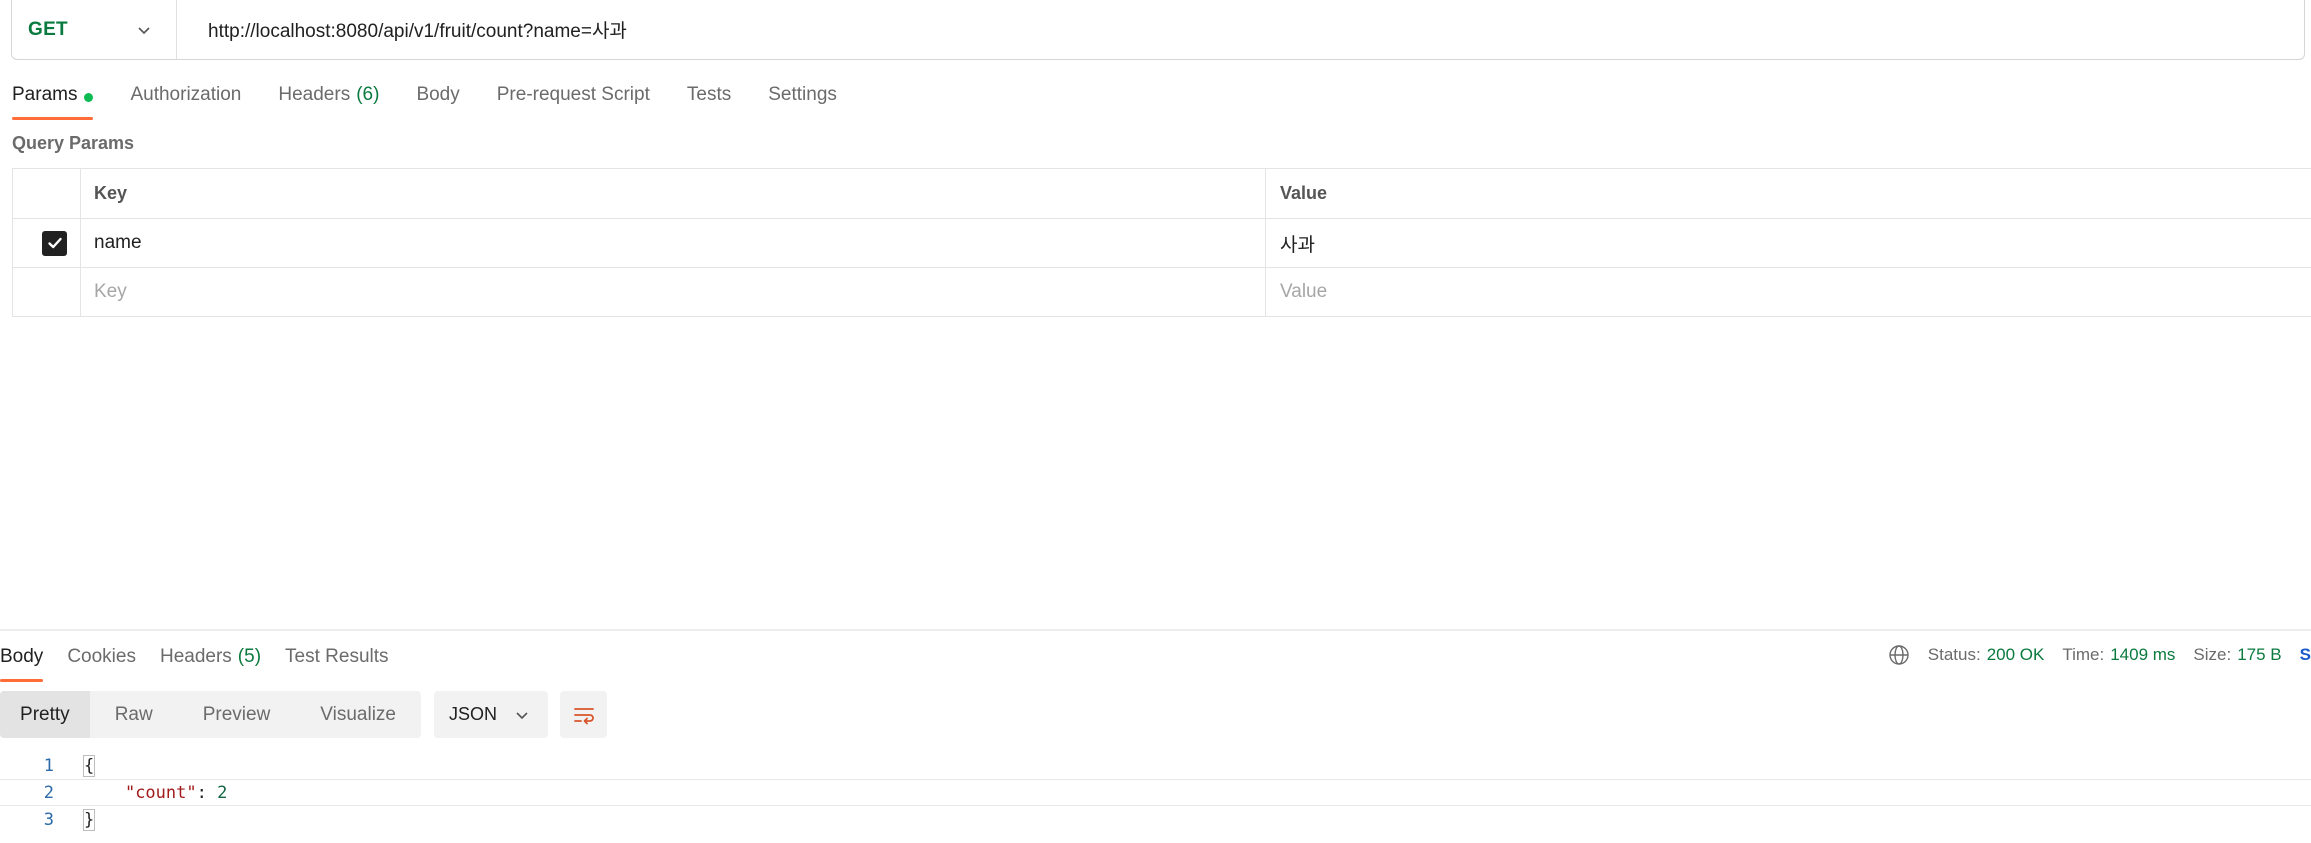 This screenshot has width=2311, height=843. What do you see at coordinates (368, 94) in the screenshot?
I see `headers-count: (6)` at bounding box center [368, 94].